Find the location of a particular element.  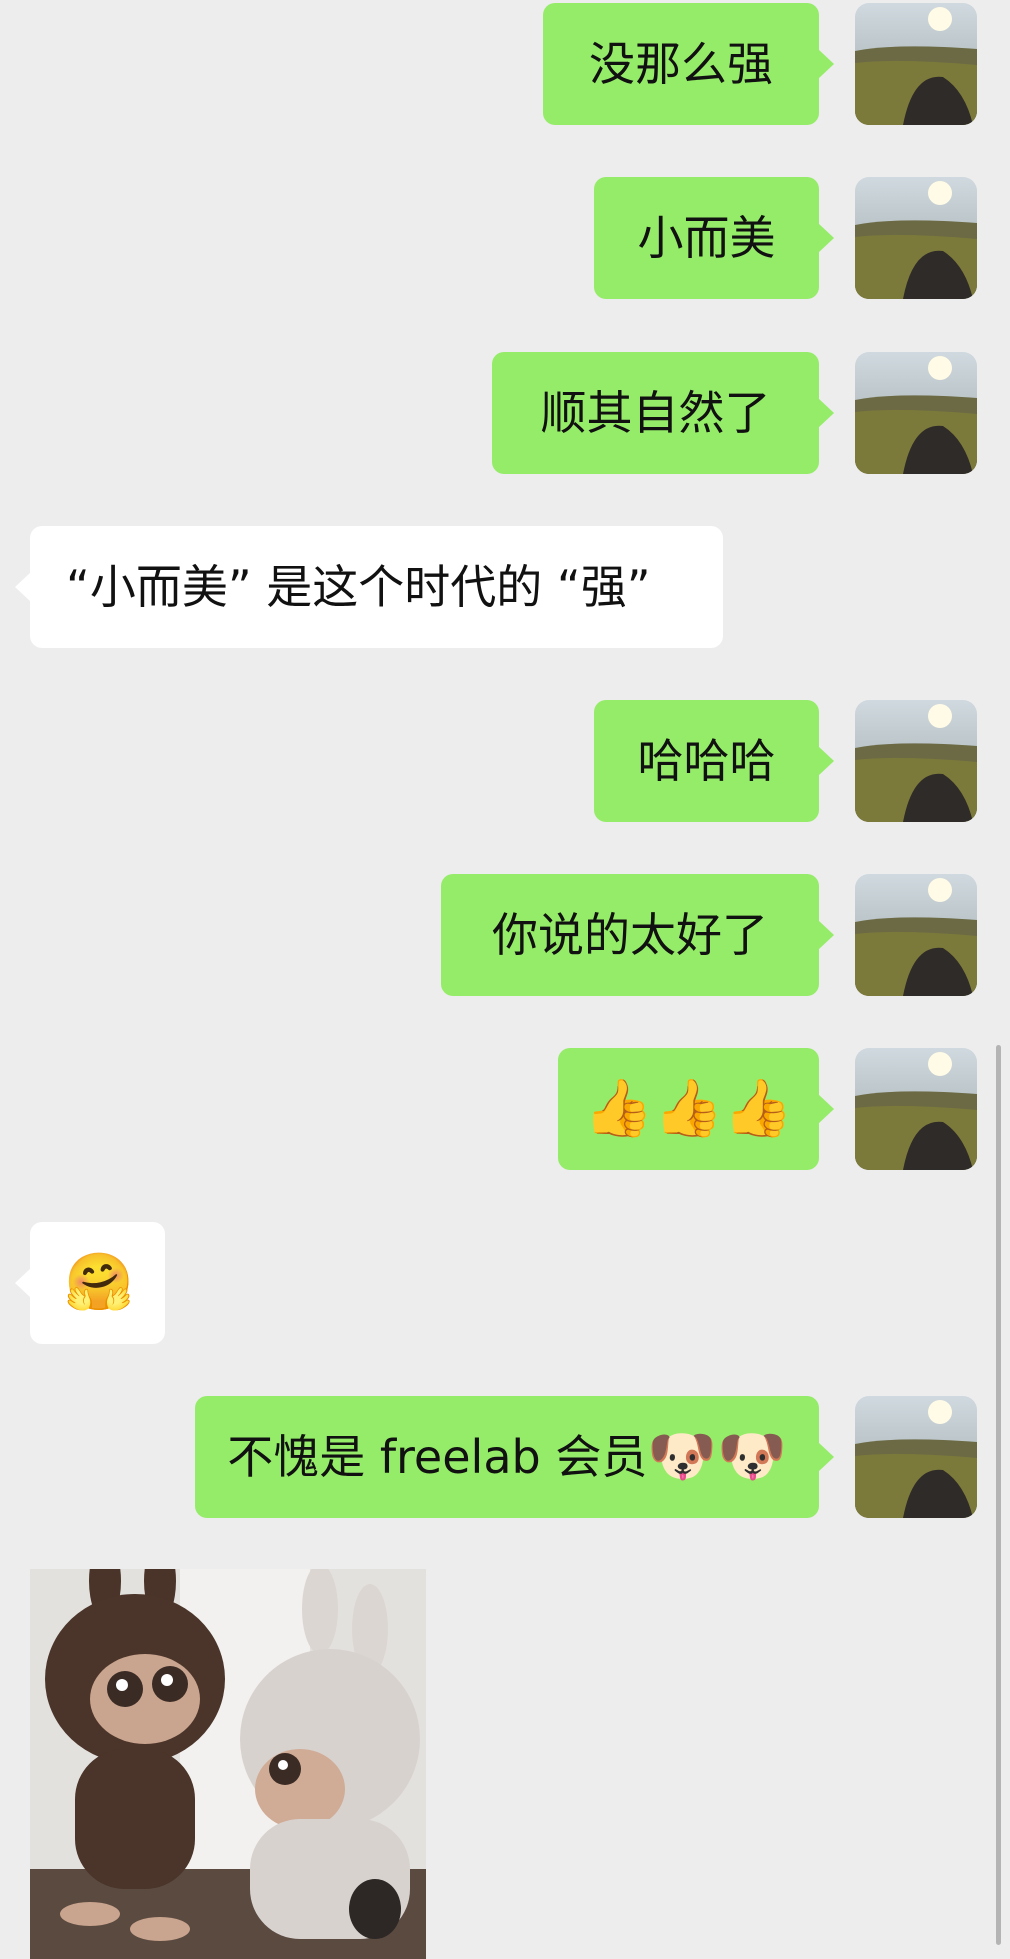

message-bubble: 🤗 is located at coordinates (90, 1283).